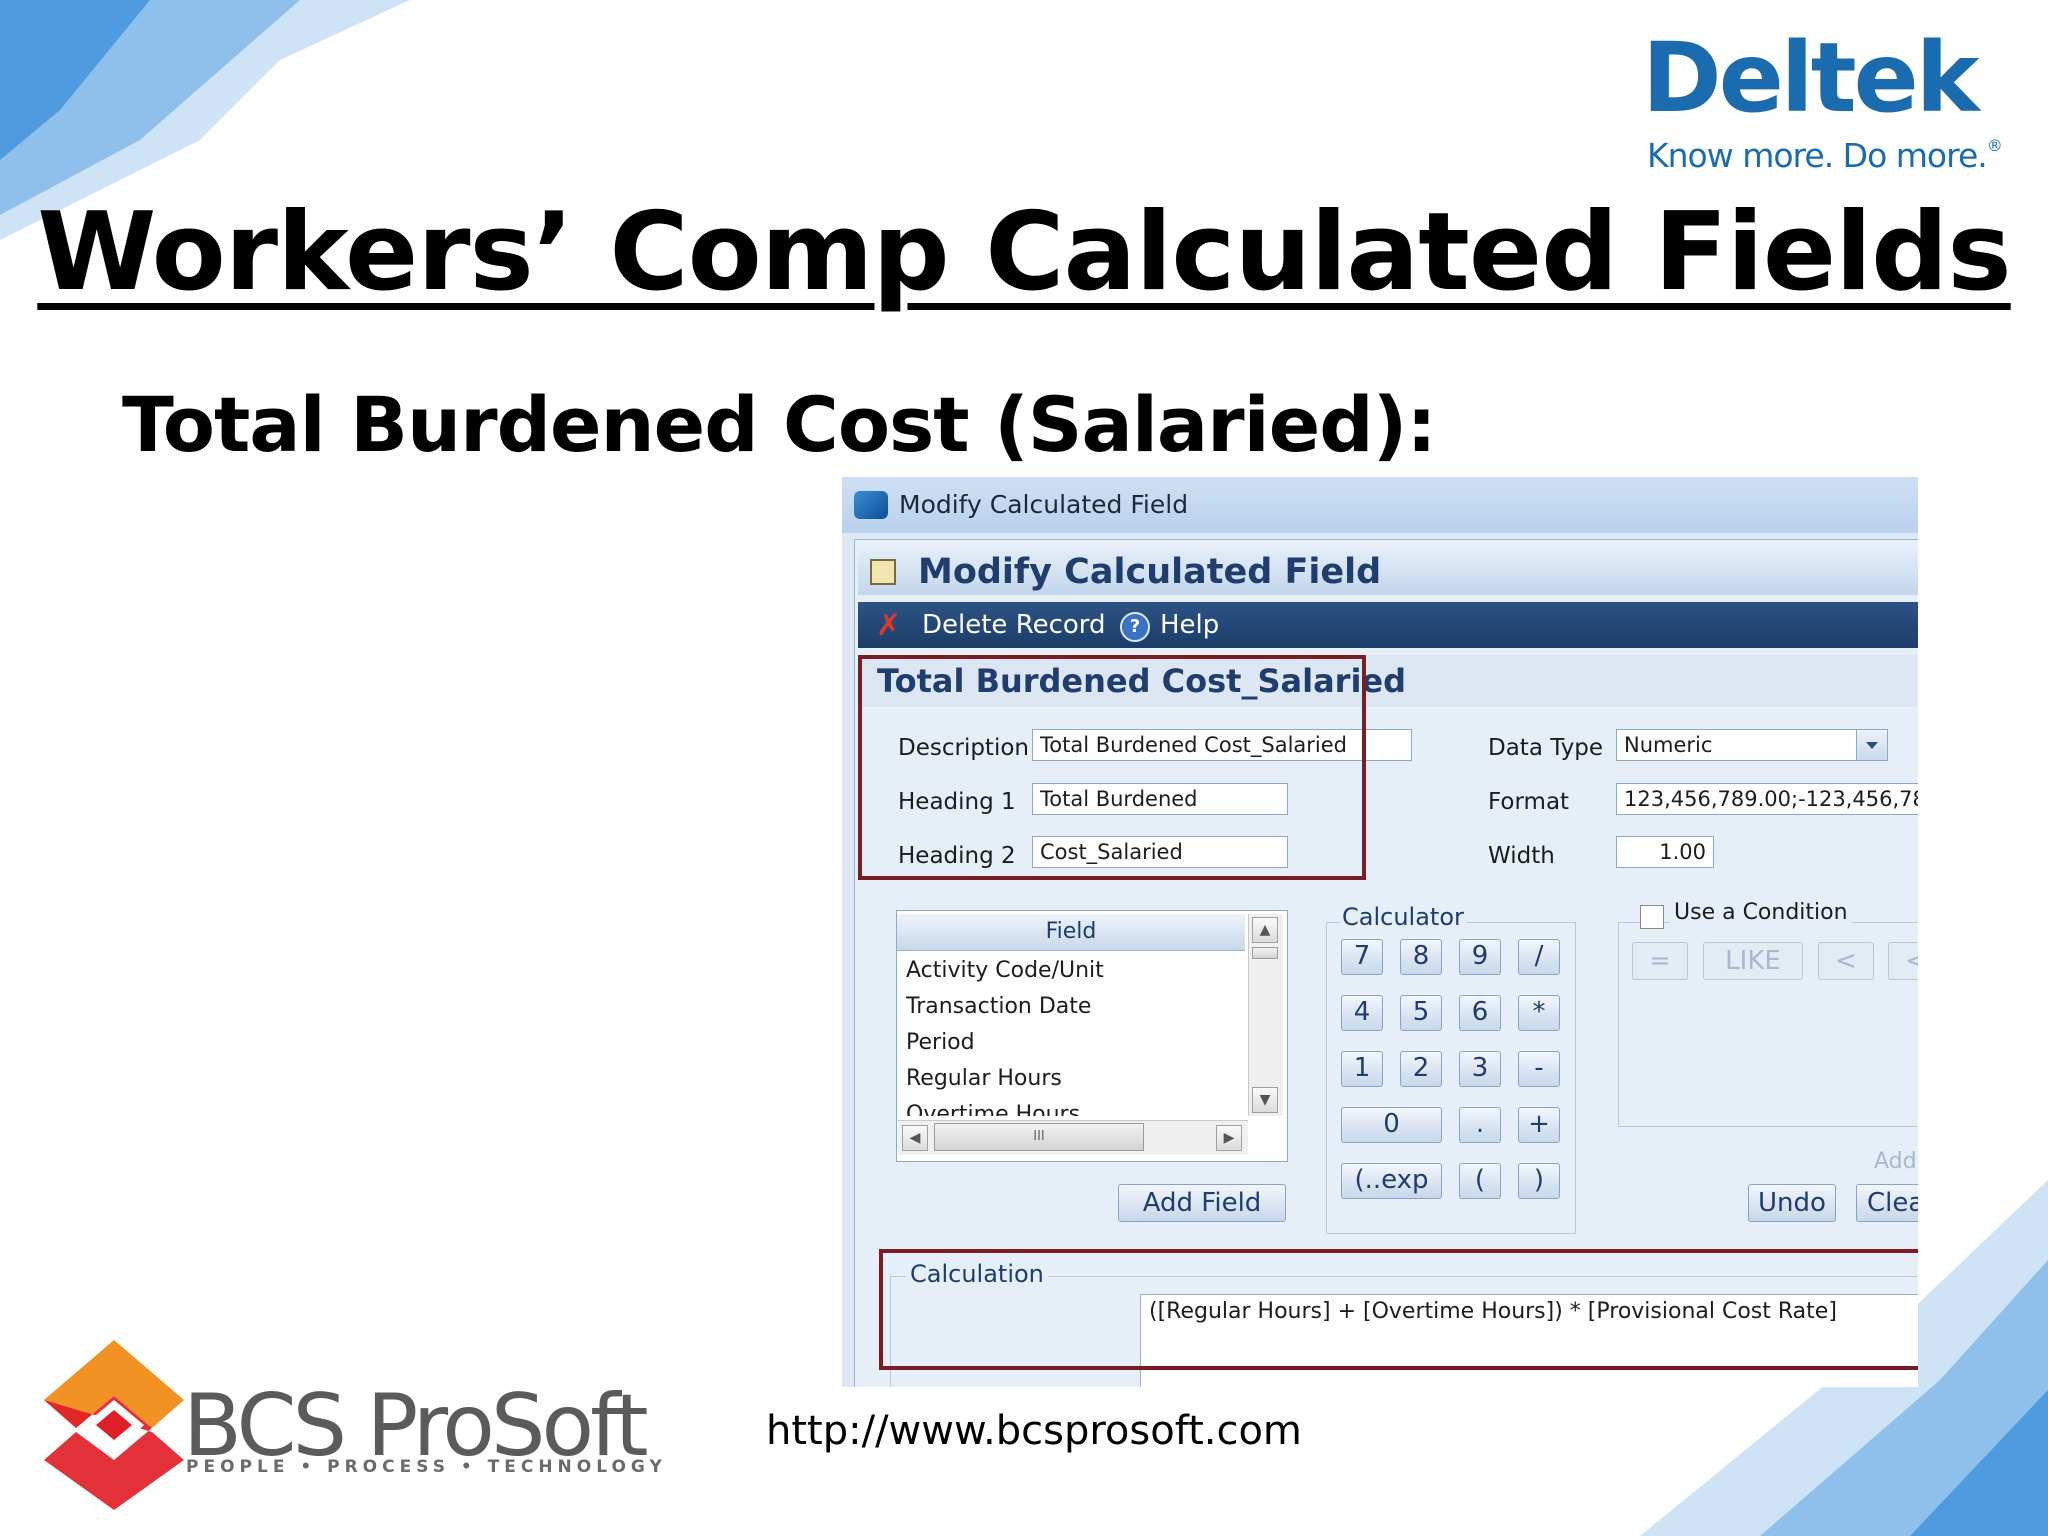 This screenshot has height=1536, width=2048. I want to click on dropdown-button, so click(1871, 745).